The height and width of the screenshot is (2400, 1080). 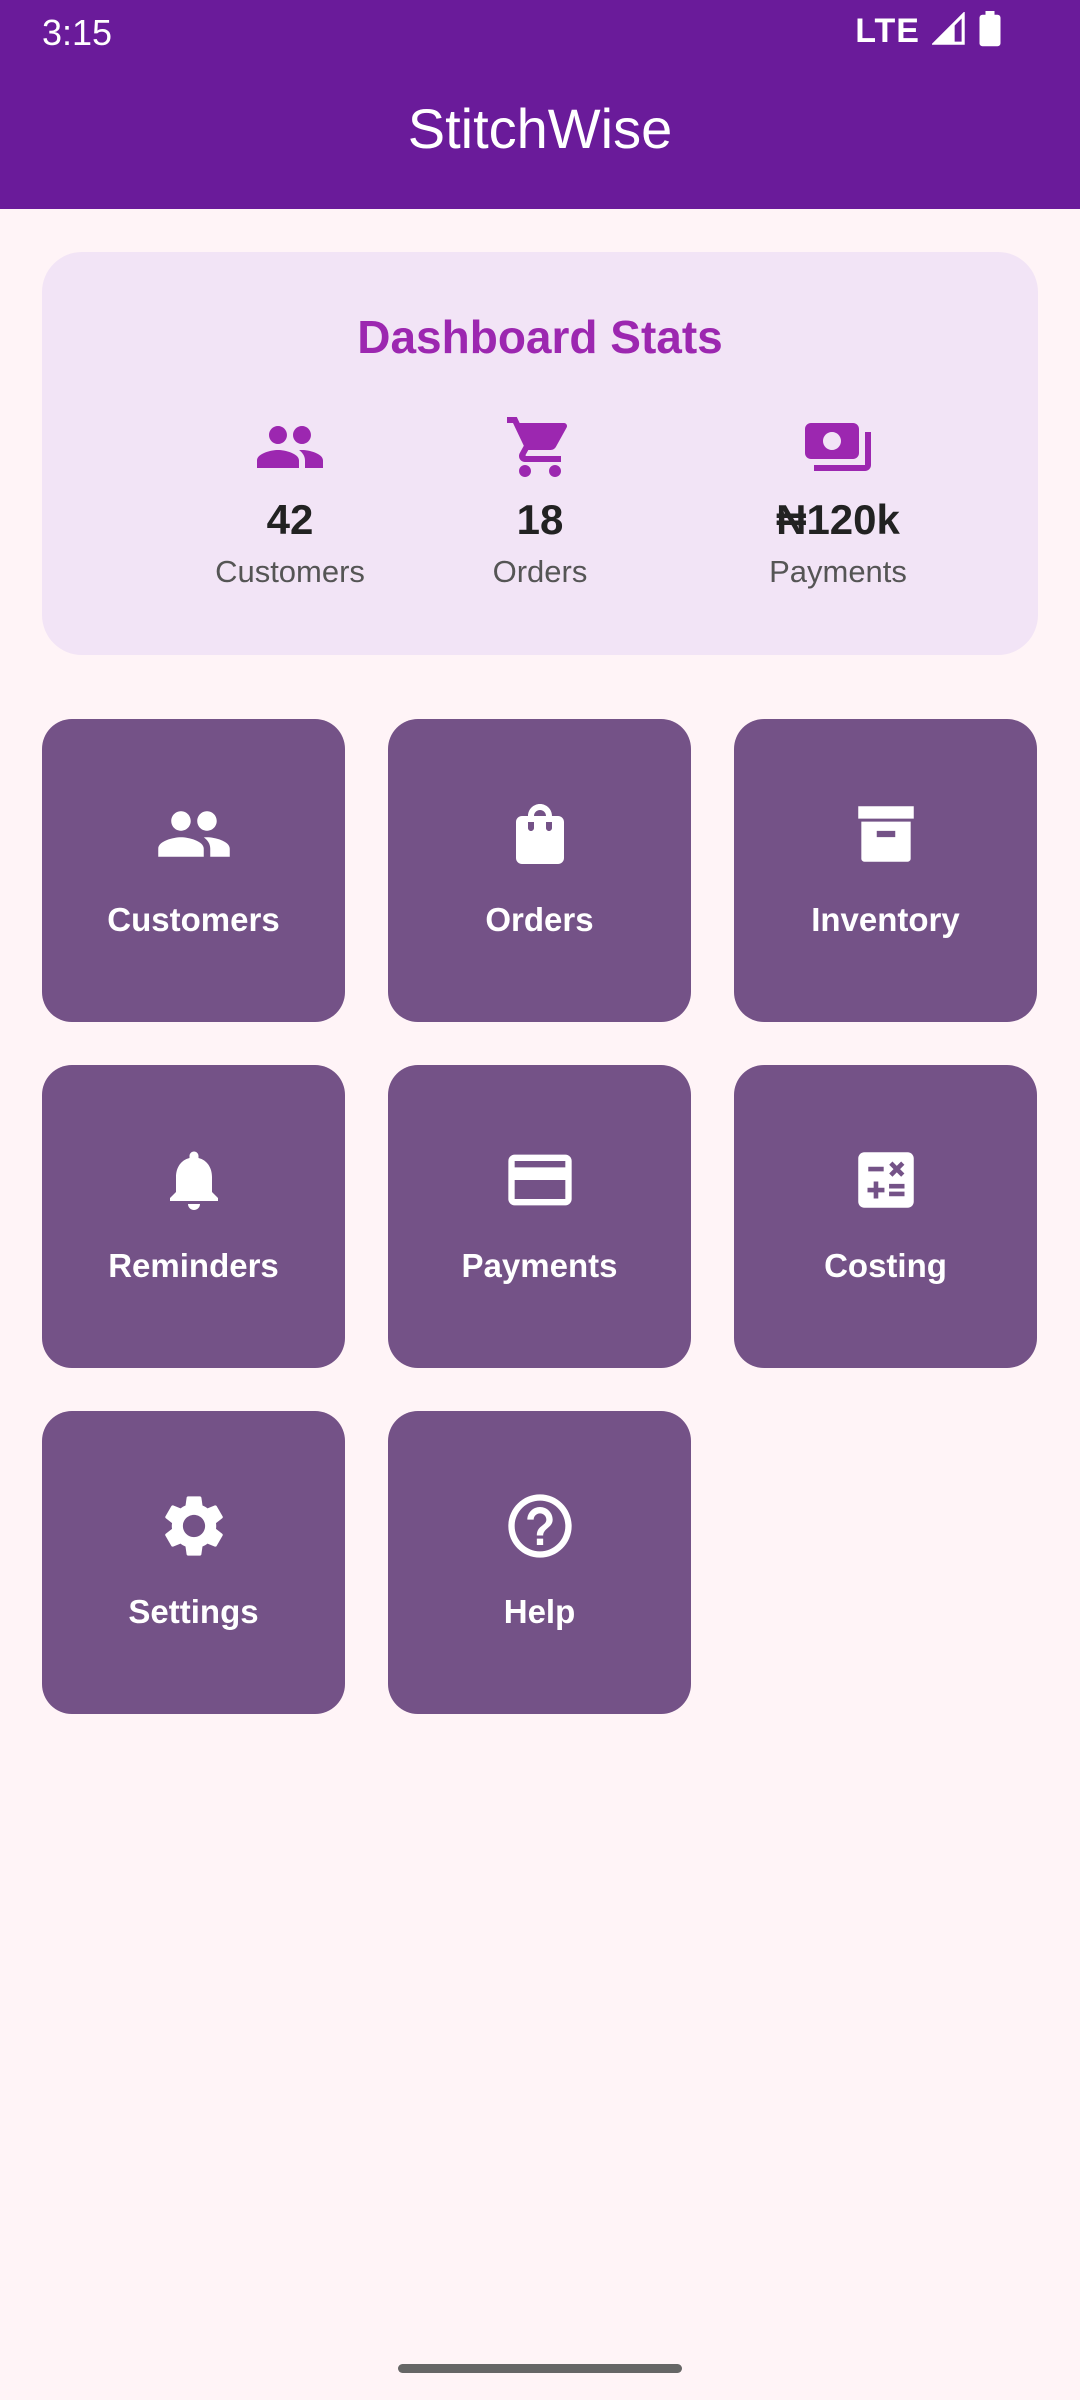 What do you see at coordinates (540, 2368) in the screenshot?
I see `gesture-nav-handle` at bounding box center [540, 2368].